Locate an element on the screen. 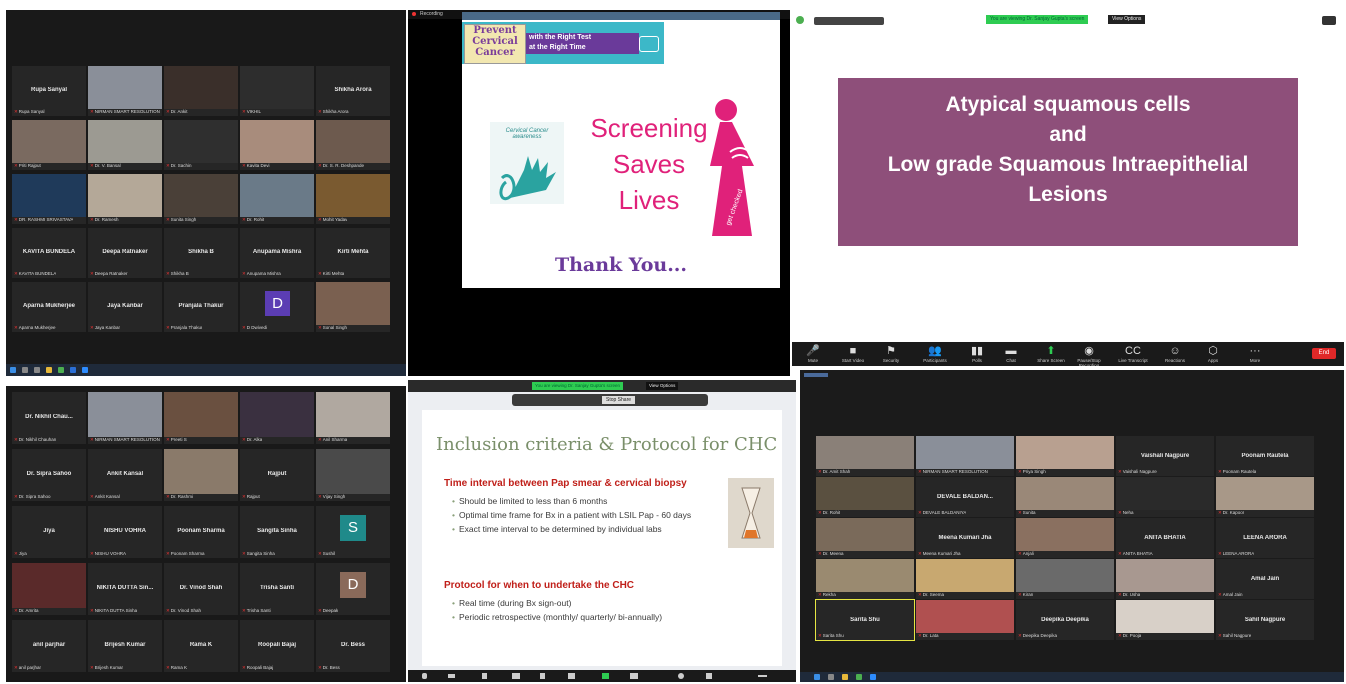 The height and width of the screenshot is (684, 1346). apps-icon is located at coordinates (709, 676).